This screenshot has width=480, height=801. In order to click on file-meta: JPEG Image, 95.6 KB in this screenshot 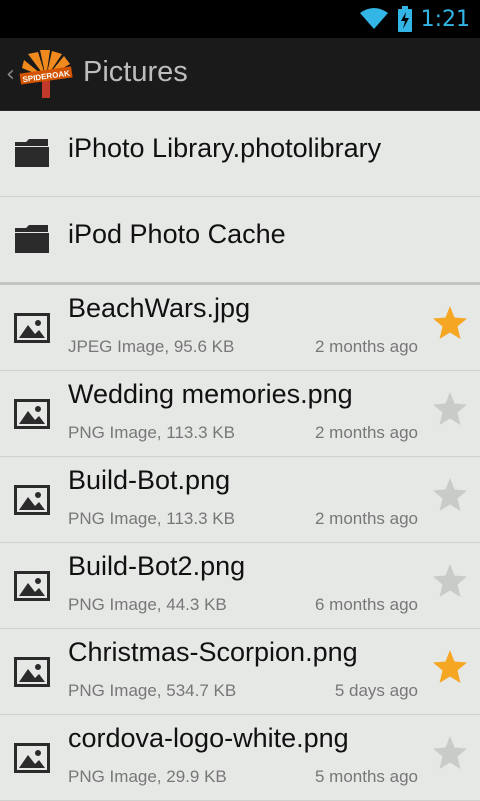, I will do `click(151, 346)`.